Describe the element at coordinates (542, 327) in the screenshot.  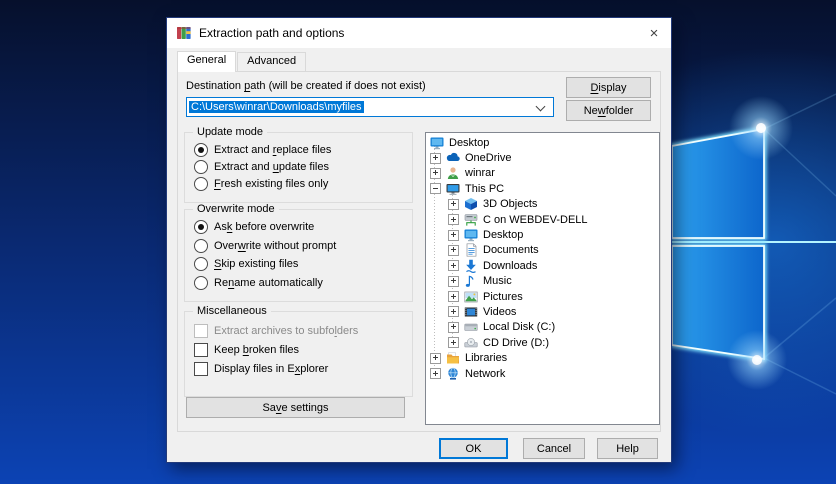
I see `tree-item-local-disk-c: Local Disk (C:)` at that location.